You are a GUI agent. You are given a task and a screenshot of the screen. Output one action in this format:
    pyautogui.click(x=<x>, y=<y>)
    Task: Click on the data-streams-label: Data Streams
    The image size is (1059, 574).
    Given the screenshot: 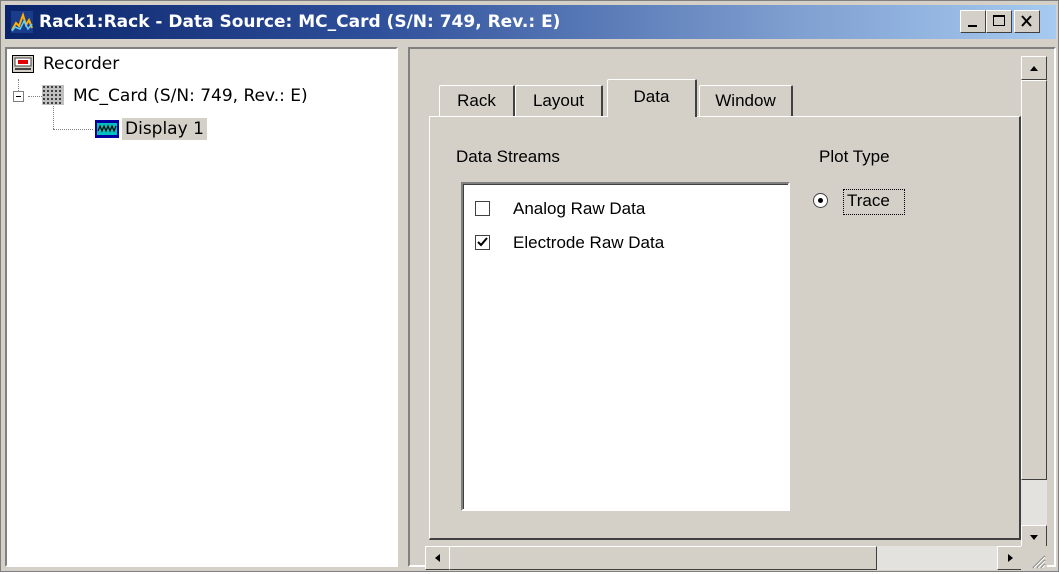 What is the action you would take?
    pyautogui.click(x=508, y=156)
    